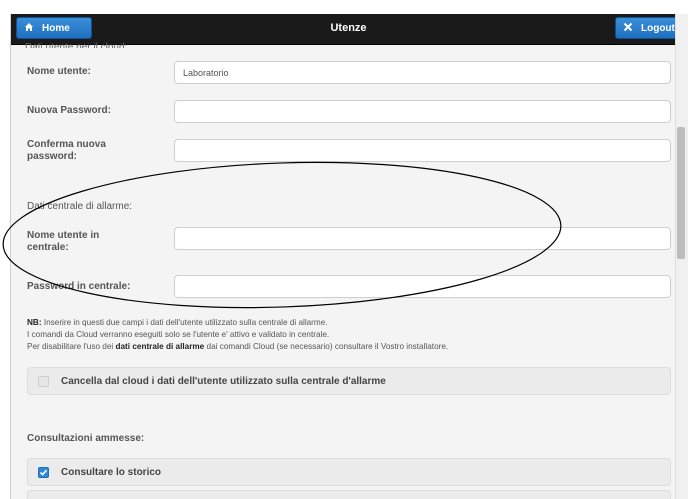  Describe the element at coordinates (111, 472) in the screenshot. I see `consult-history-label: Consultare lo storico` at that location.